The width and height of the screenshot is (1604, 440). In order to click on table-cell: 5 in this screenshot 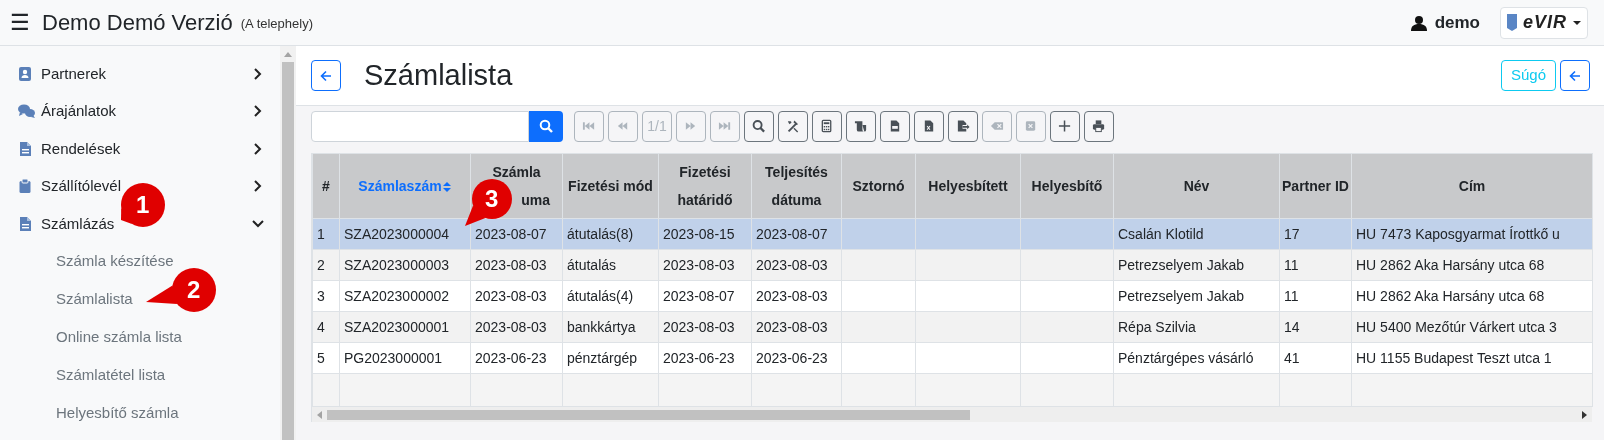, I will do `click(321, 357)`.